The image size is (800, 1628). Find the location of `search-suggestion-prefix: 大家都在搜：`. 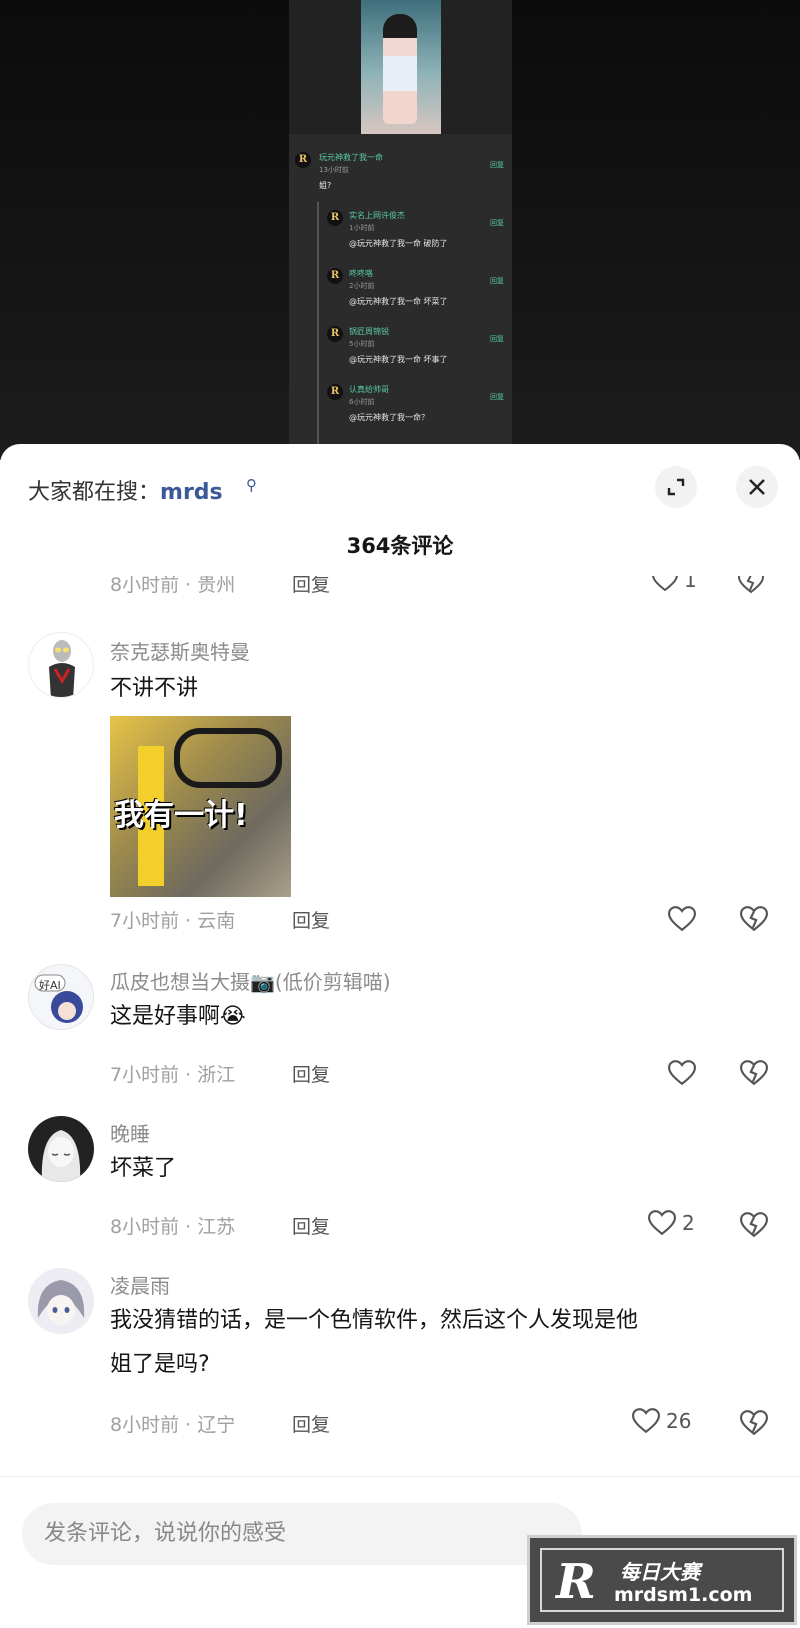

search-suggestion-prefix: 大家都在搜： is located at coordinates (94, 492).